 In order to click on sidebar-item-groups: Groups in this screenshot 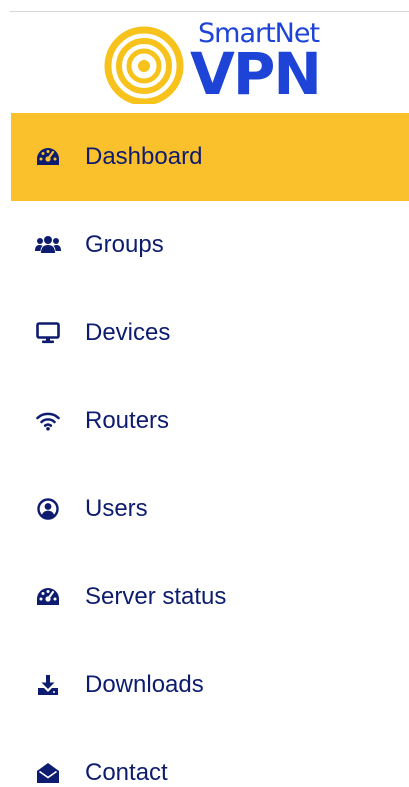, I will do `click(210, 245)`.